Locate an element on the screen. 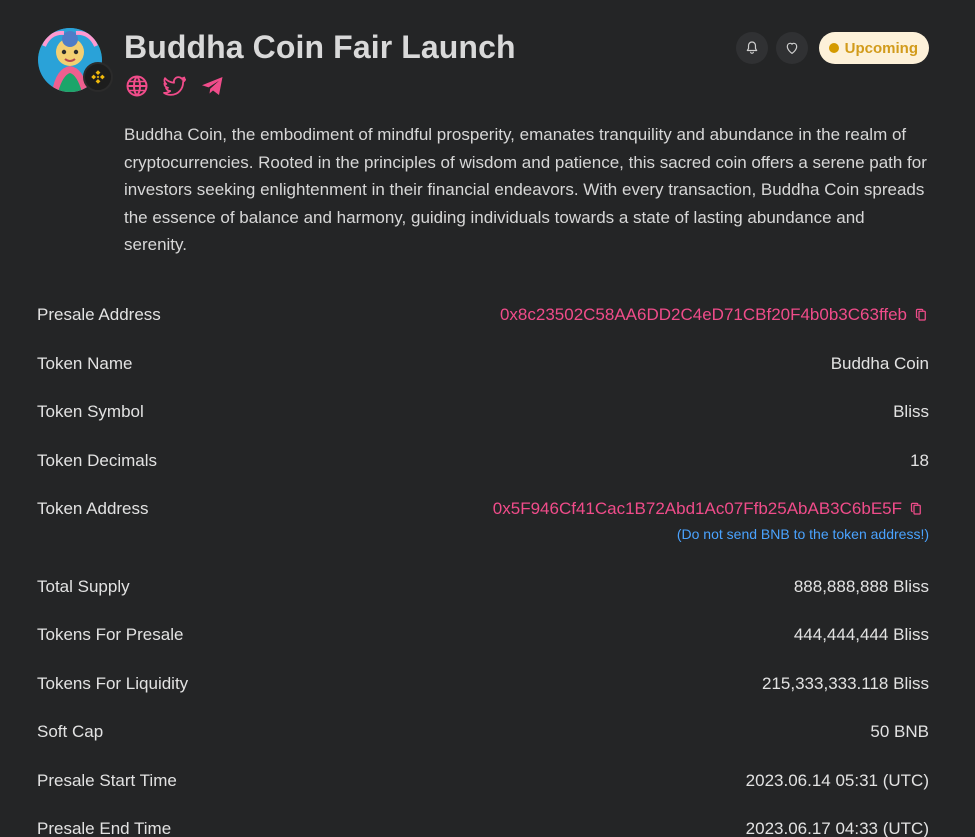  detail-label: Tokens For Presale is located at coordinates (110, 634).